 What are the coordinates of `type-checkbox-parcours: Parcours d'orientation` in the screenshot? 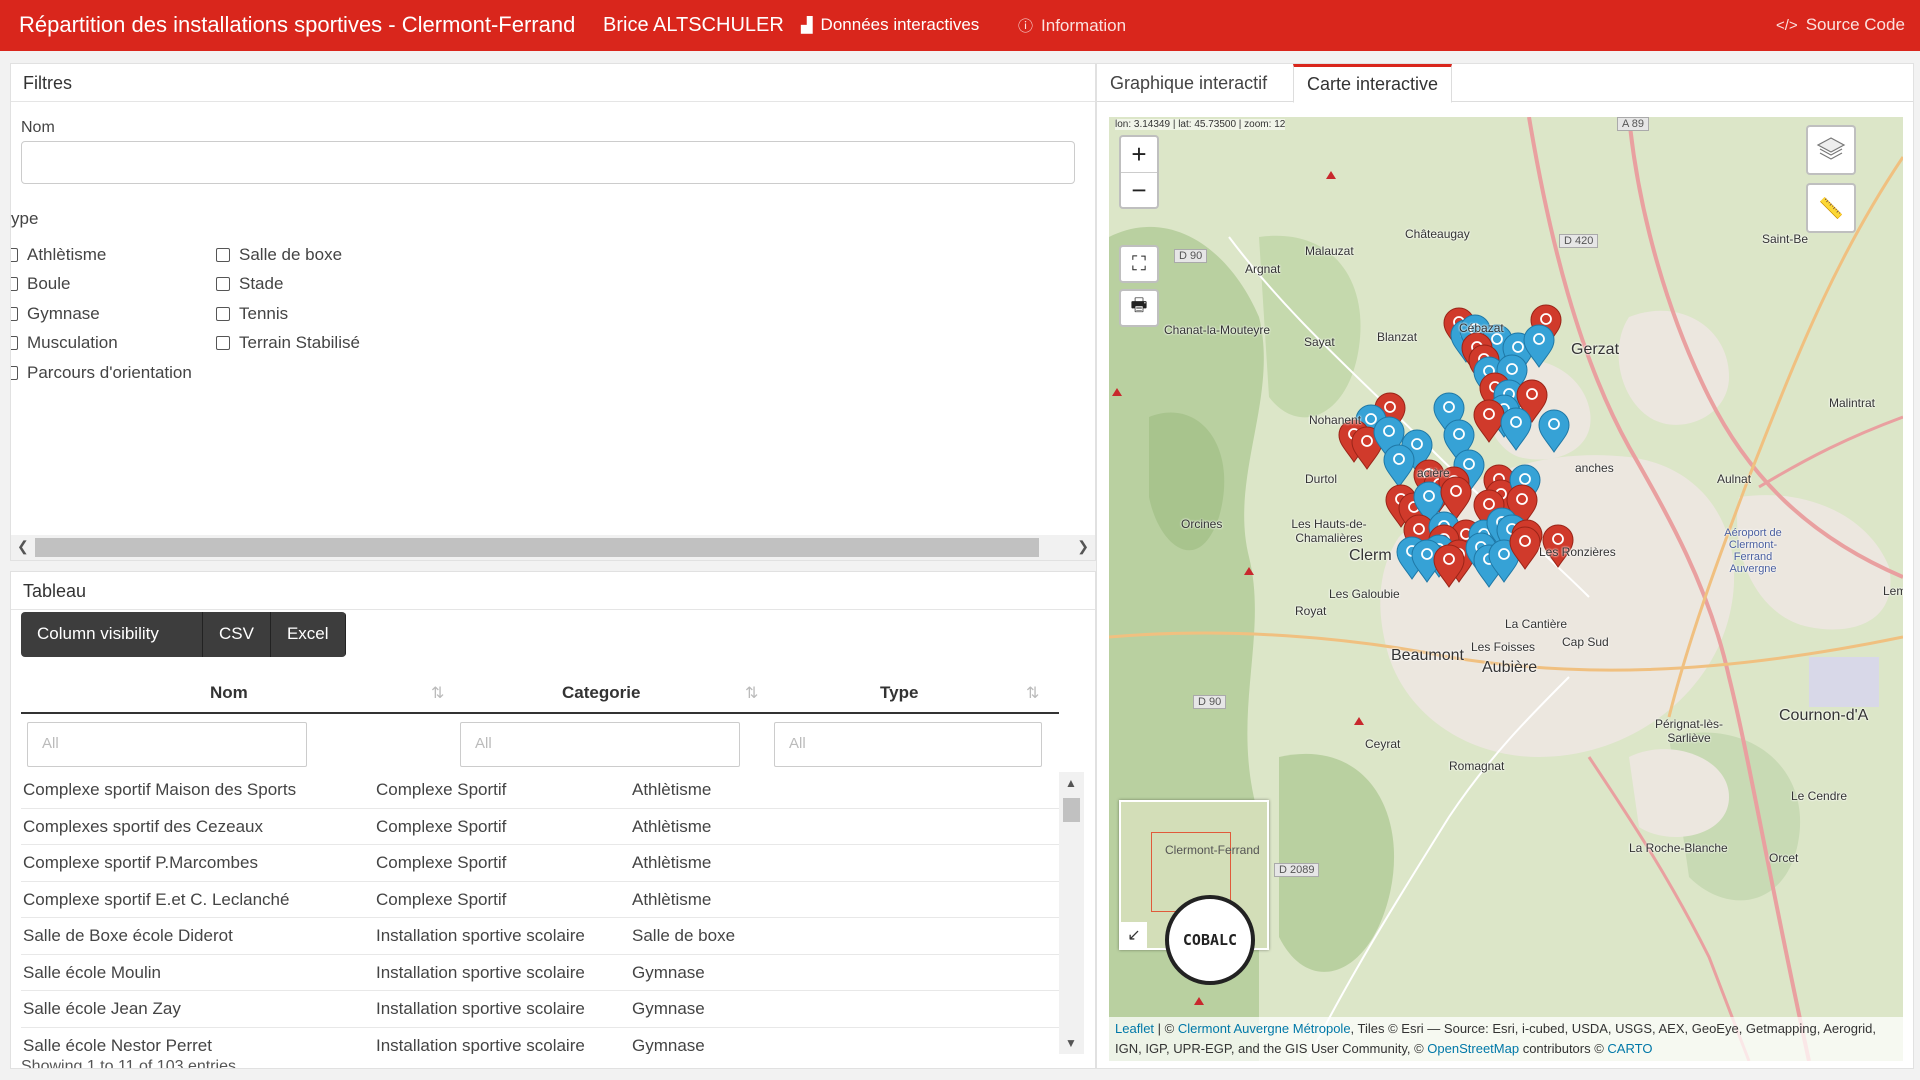 It's located at (101, 373).